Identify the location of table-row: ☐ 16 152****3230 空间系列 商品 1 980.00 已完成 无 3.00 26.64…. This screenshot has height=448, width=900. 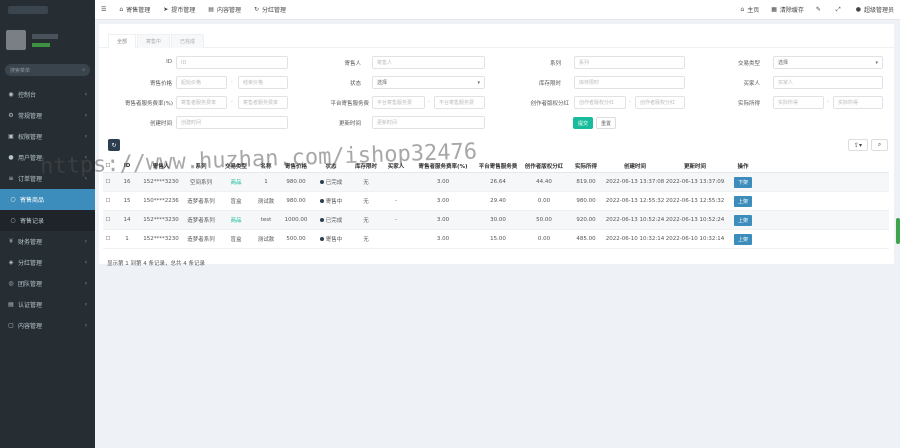
(496, 182).